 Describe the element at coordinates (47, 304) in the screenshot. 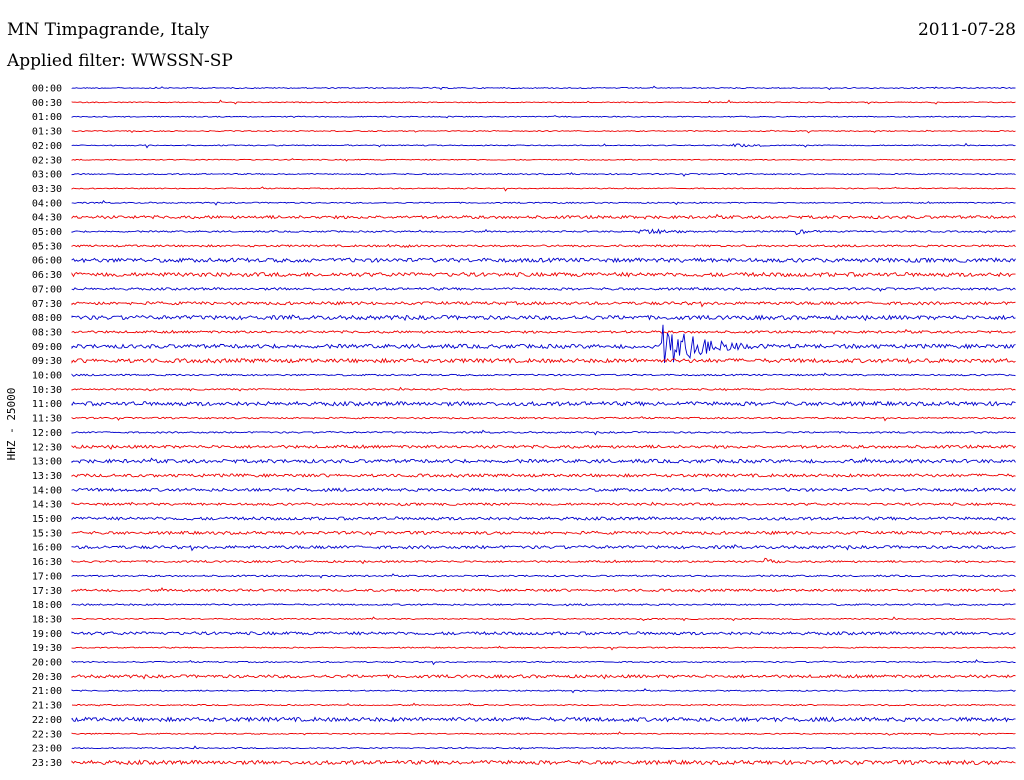

I see `time-tick-label: 07:30` at that location.